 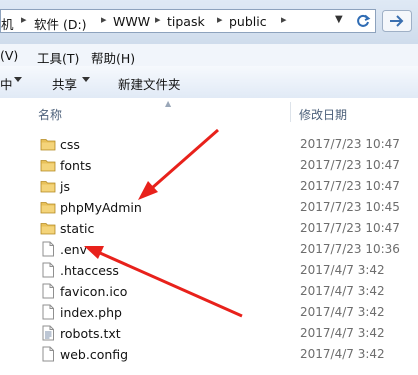 What do you see at coordinates (209, 248) in the screenshot?
I see `list-item: .env 2017/7/23 10:36` at bounding box center [209, 248].